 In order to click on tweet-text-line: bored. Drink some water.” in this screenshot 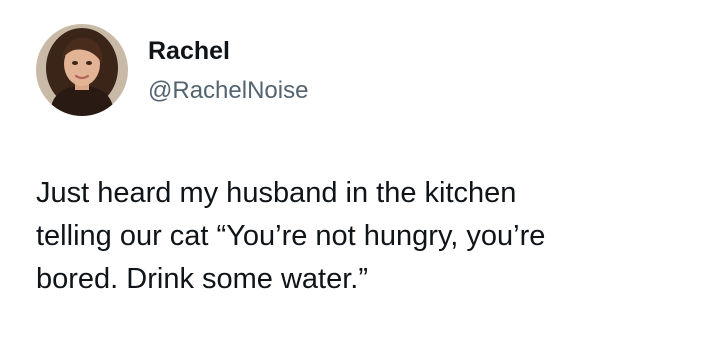, I will do `click(202, 279)`.